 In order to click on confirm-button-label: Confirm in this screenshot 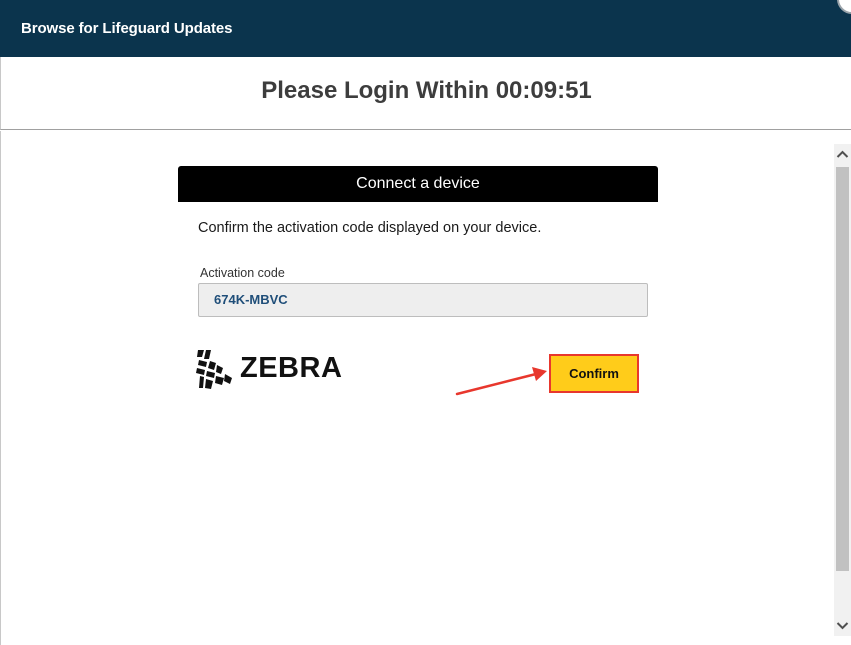, I will do `click(594, 373)`.